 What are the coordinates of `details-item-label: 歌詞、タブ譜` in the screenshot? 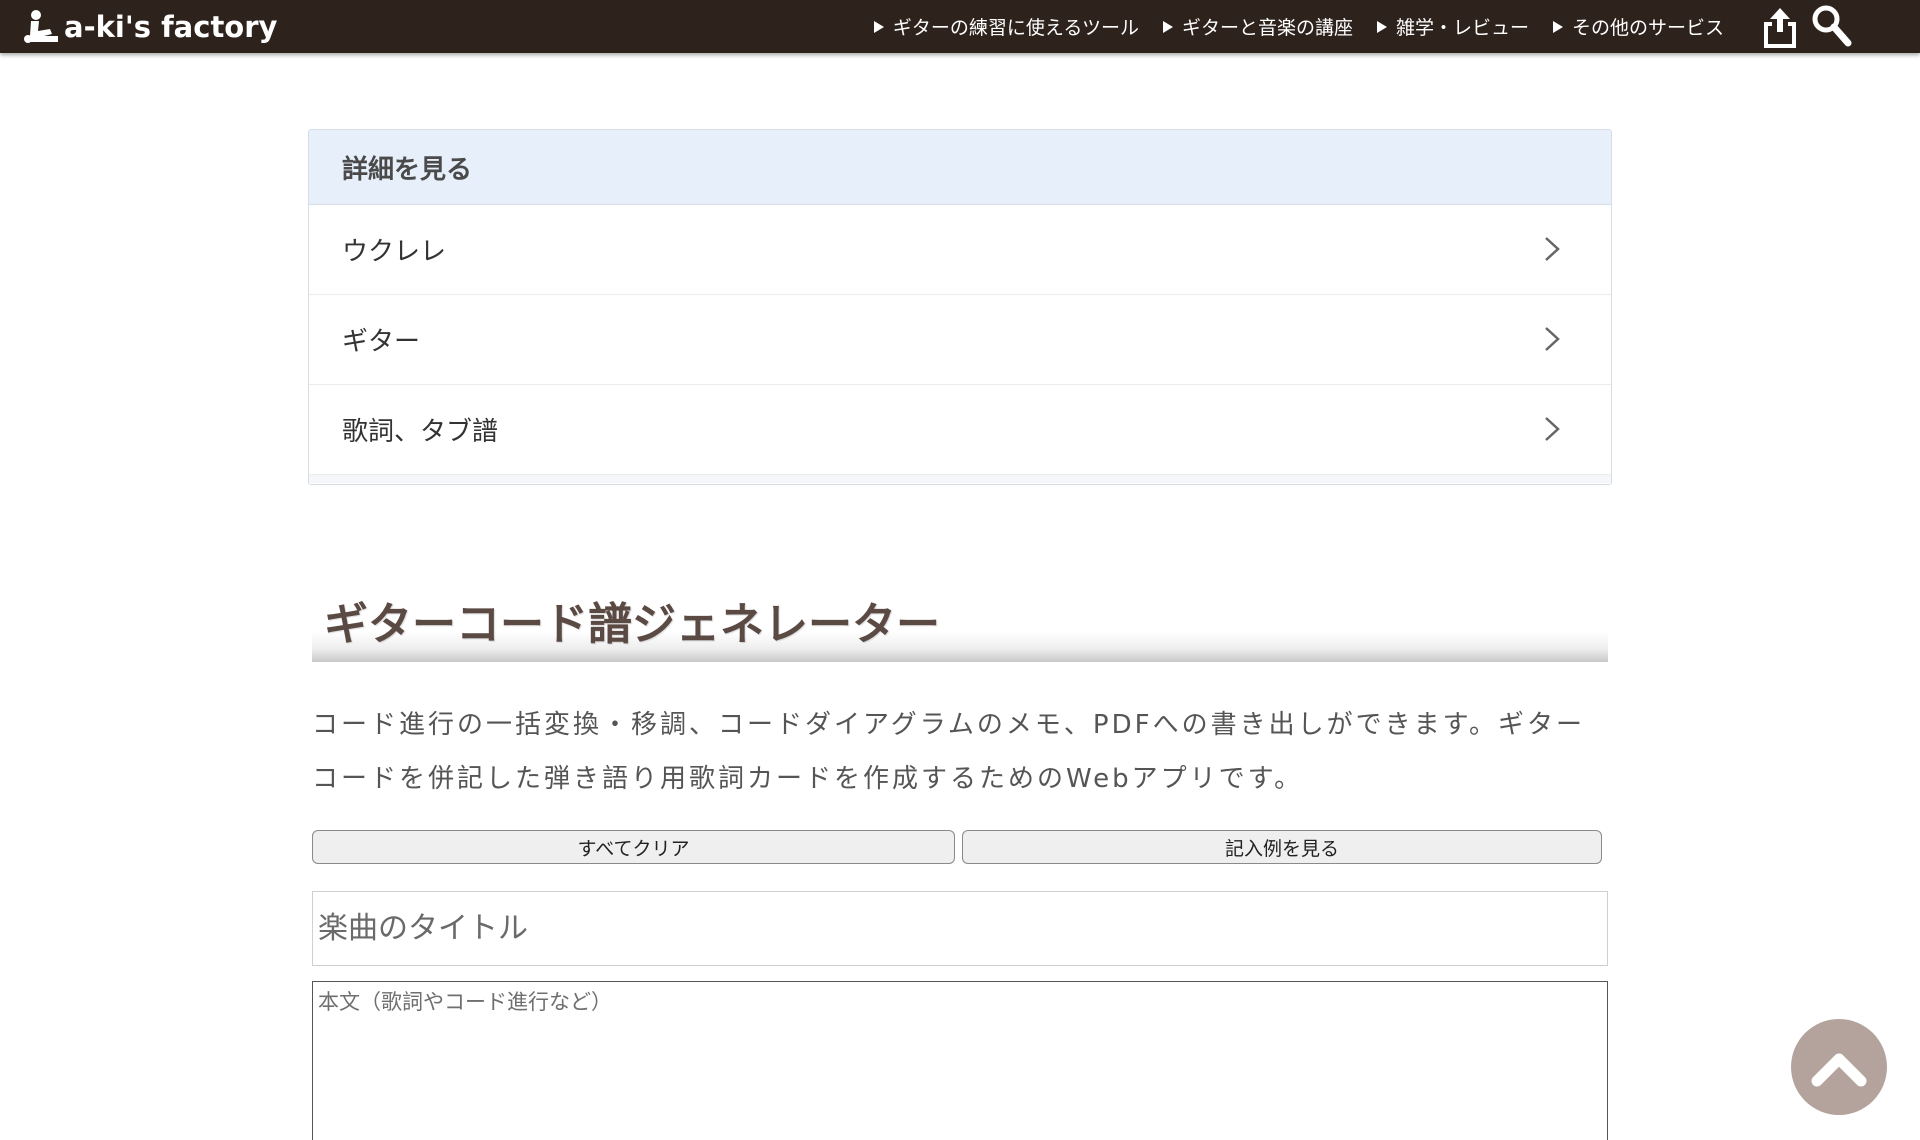 It's located at (420, 432).